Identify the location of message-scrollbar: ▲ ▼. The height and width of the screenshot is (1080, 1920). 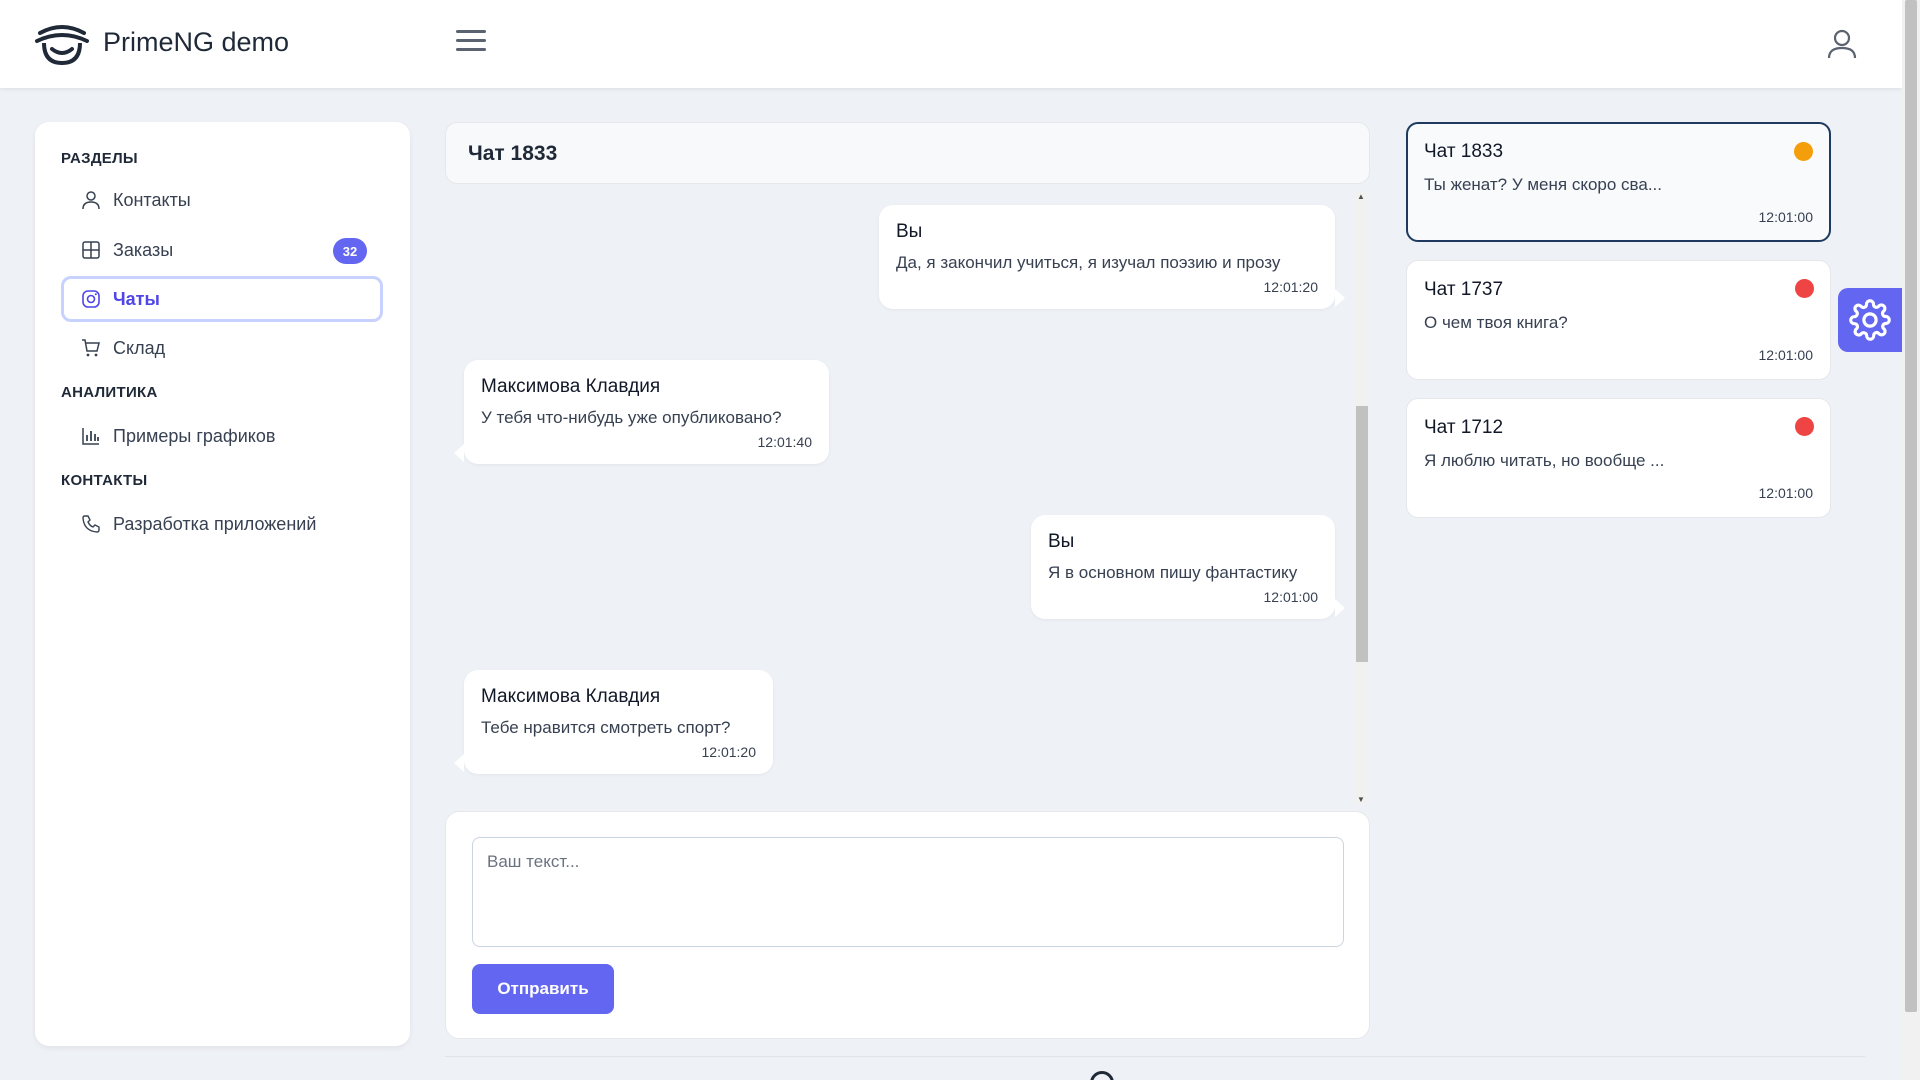
(1361, 498).